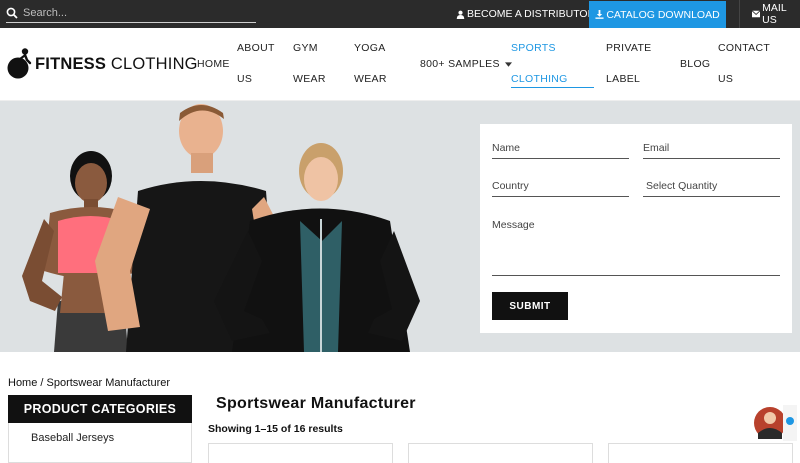 This screenshot has height=463, width=800. What do you see at coordinates (539, 64) in the screenshot?
I see `nav-sports-clothing: SPORTS CLOTHING` at bounding box center [539, 64].